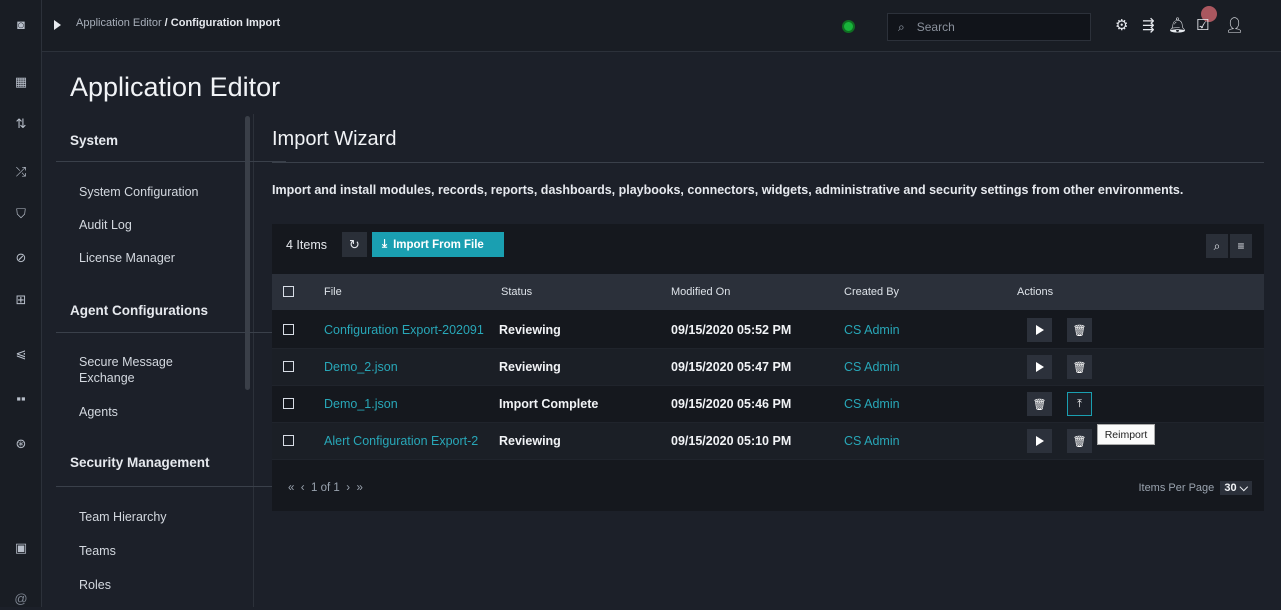  Describe the element at coordinates (21, 444) in the screenshot. I see `help-icon: ⊛` at that location.